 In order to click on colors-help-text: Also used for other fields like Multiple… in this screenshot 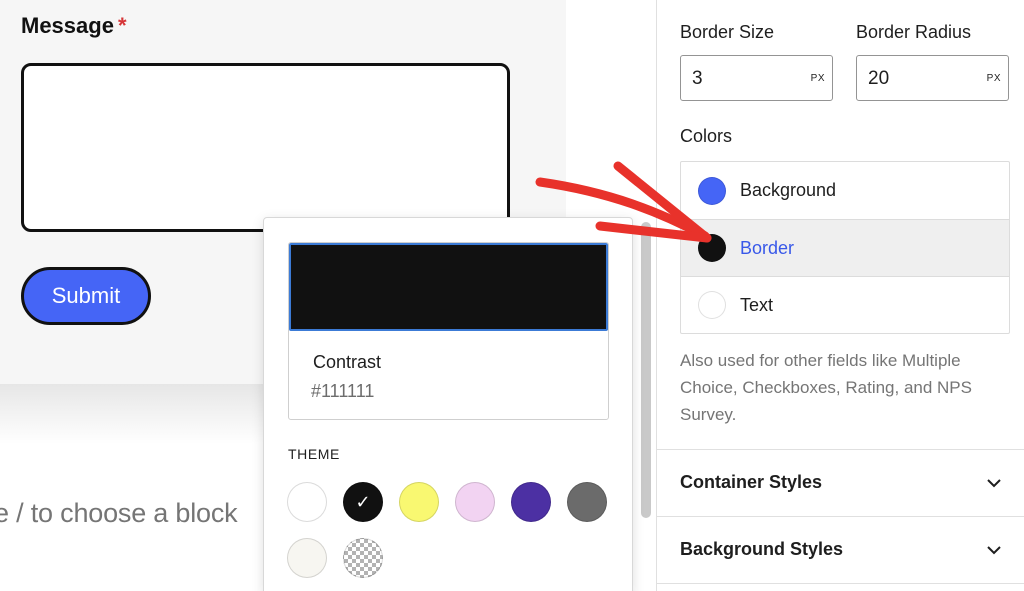, I will do `click(826, 387)`.